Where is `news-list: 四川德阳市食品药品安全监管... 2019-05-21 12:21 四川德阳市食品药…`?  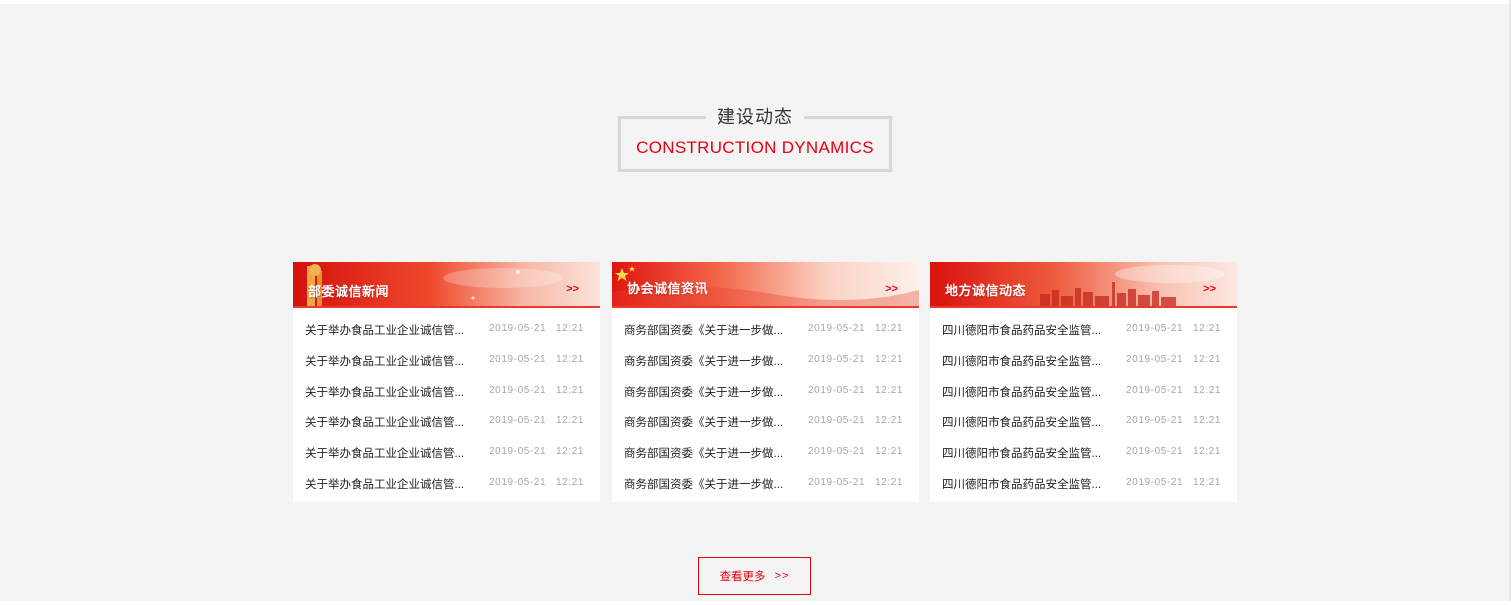
news-list: 四川德阳市食品药品安全监管... 2019-05-21 12:21 四川德阳市食品药… is located at coordinates (1083, 404).